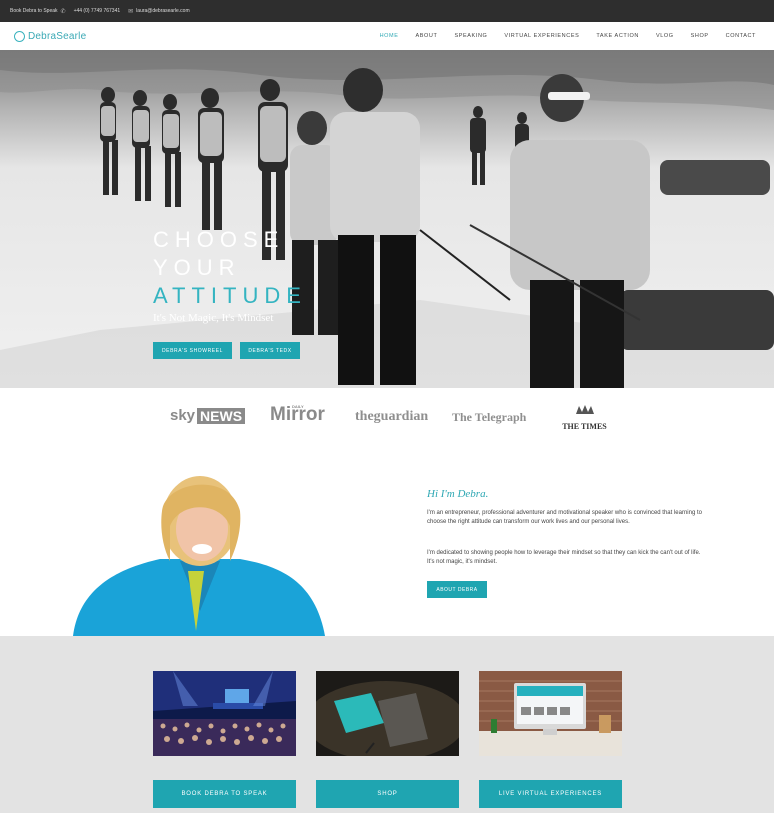 The height and width of the screenshot is (813, 774). I want to click on logo-mark-icon, so click(19, 36).